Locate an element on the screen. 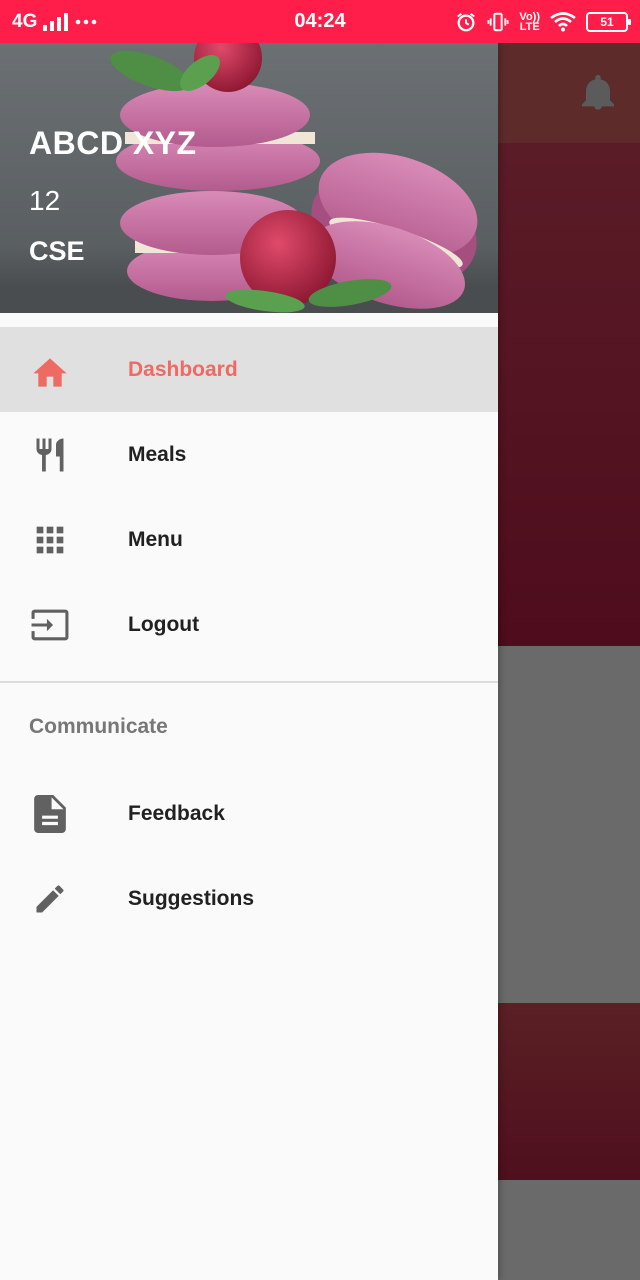 This screenshot has width=640, height=1280. apps-grid-icon is located at coordinates (50, 540).